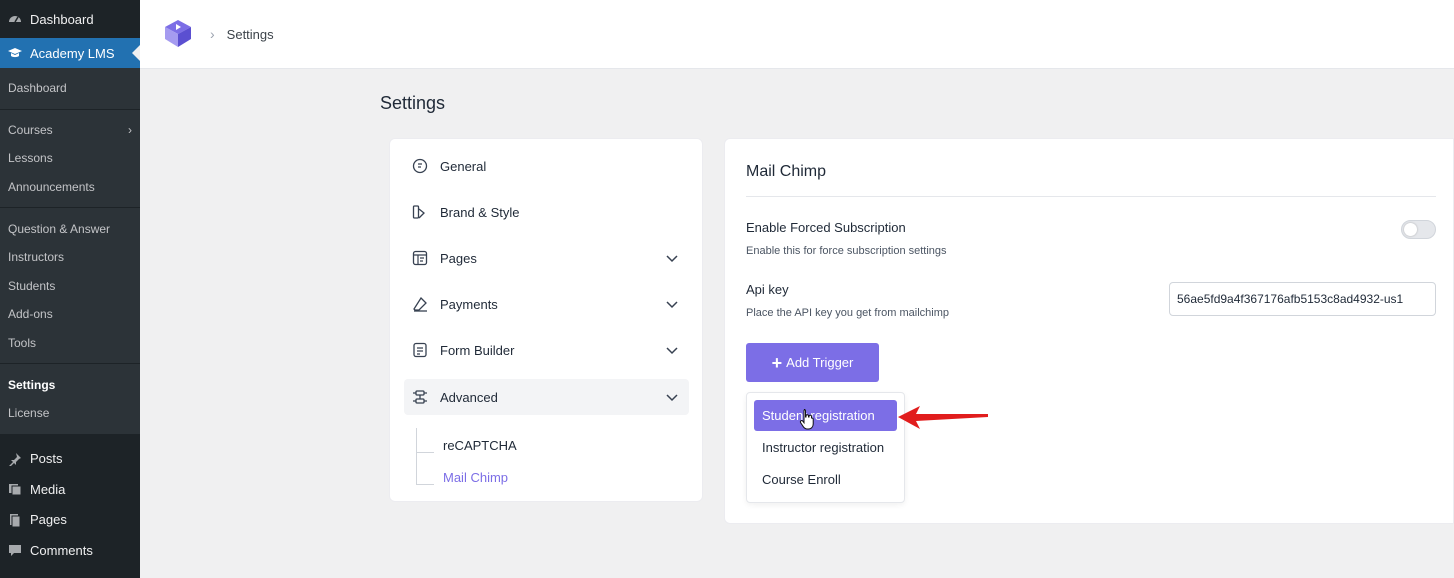  Describe the element at coordinates (825, 479) in the screenshot. I see `trigger-option-course-enroll: Course Enroll` at that location.